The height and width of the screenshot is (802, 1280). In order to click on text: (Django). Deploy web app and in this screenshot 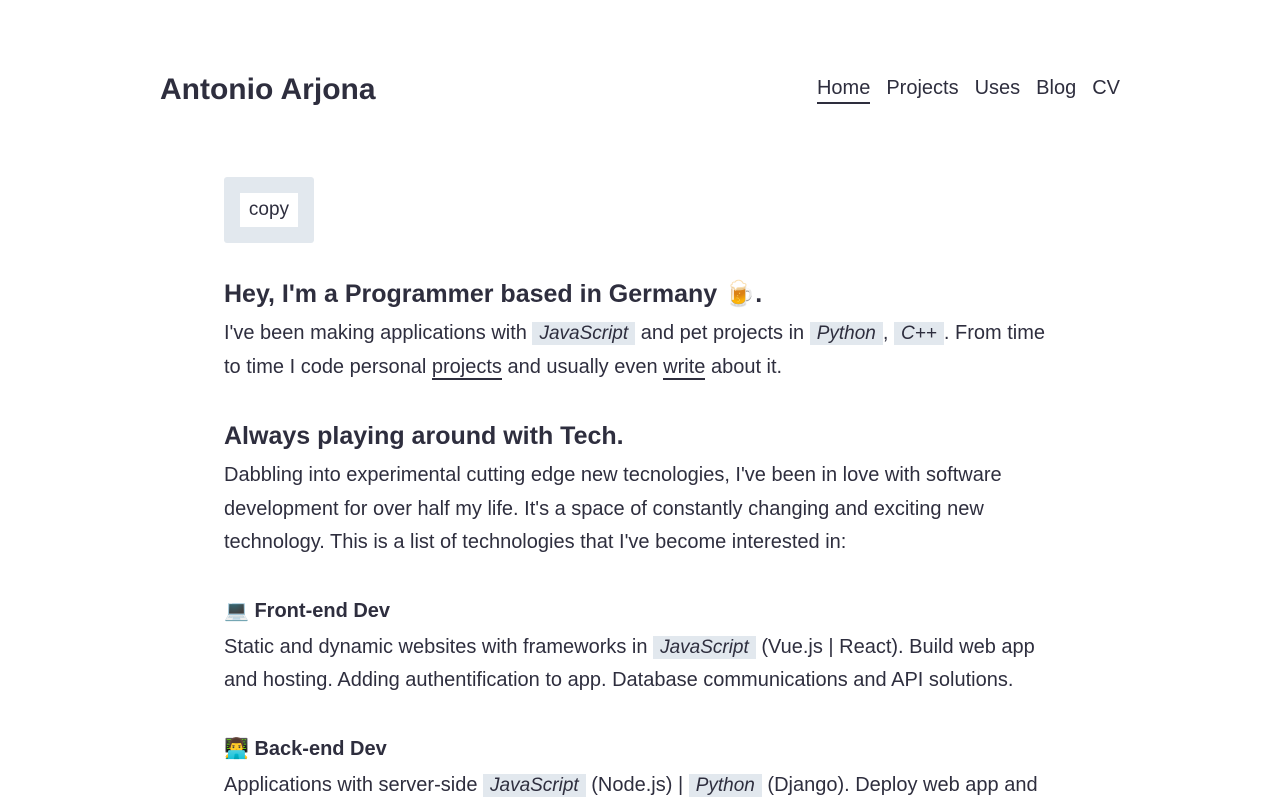, I will do `click(900, 785)`.